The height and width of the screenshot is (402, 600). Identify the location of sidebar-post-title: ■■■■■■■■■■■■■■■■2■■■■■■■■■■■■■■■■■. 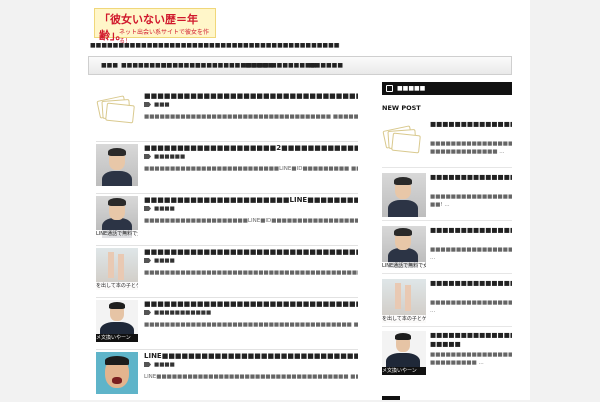
(471, 182).